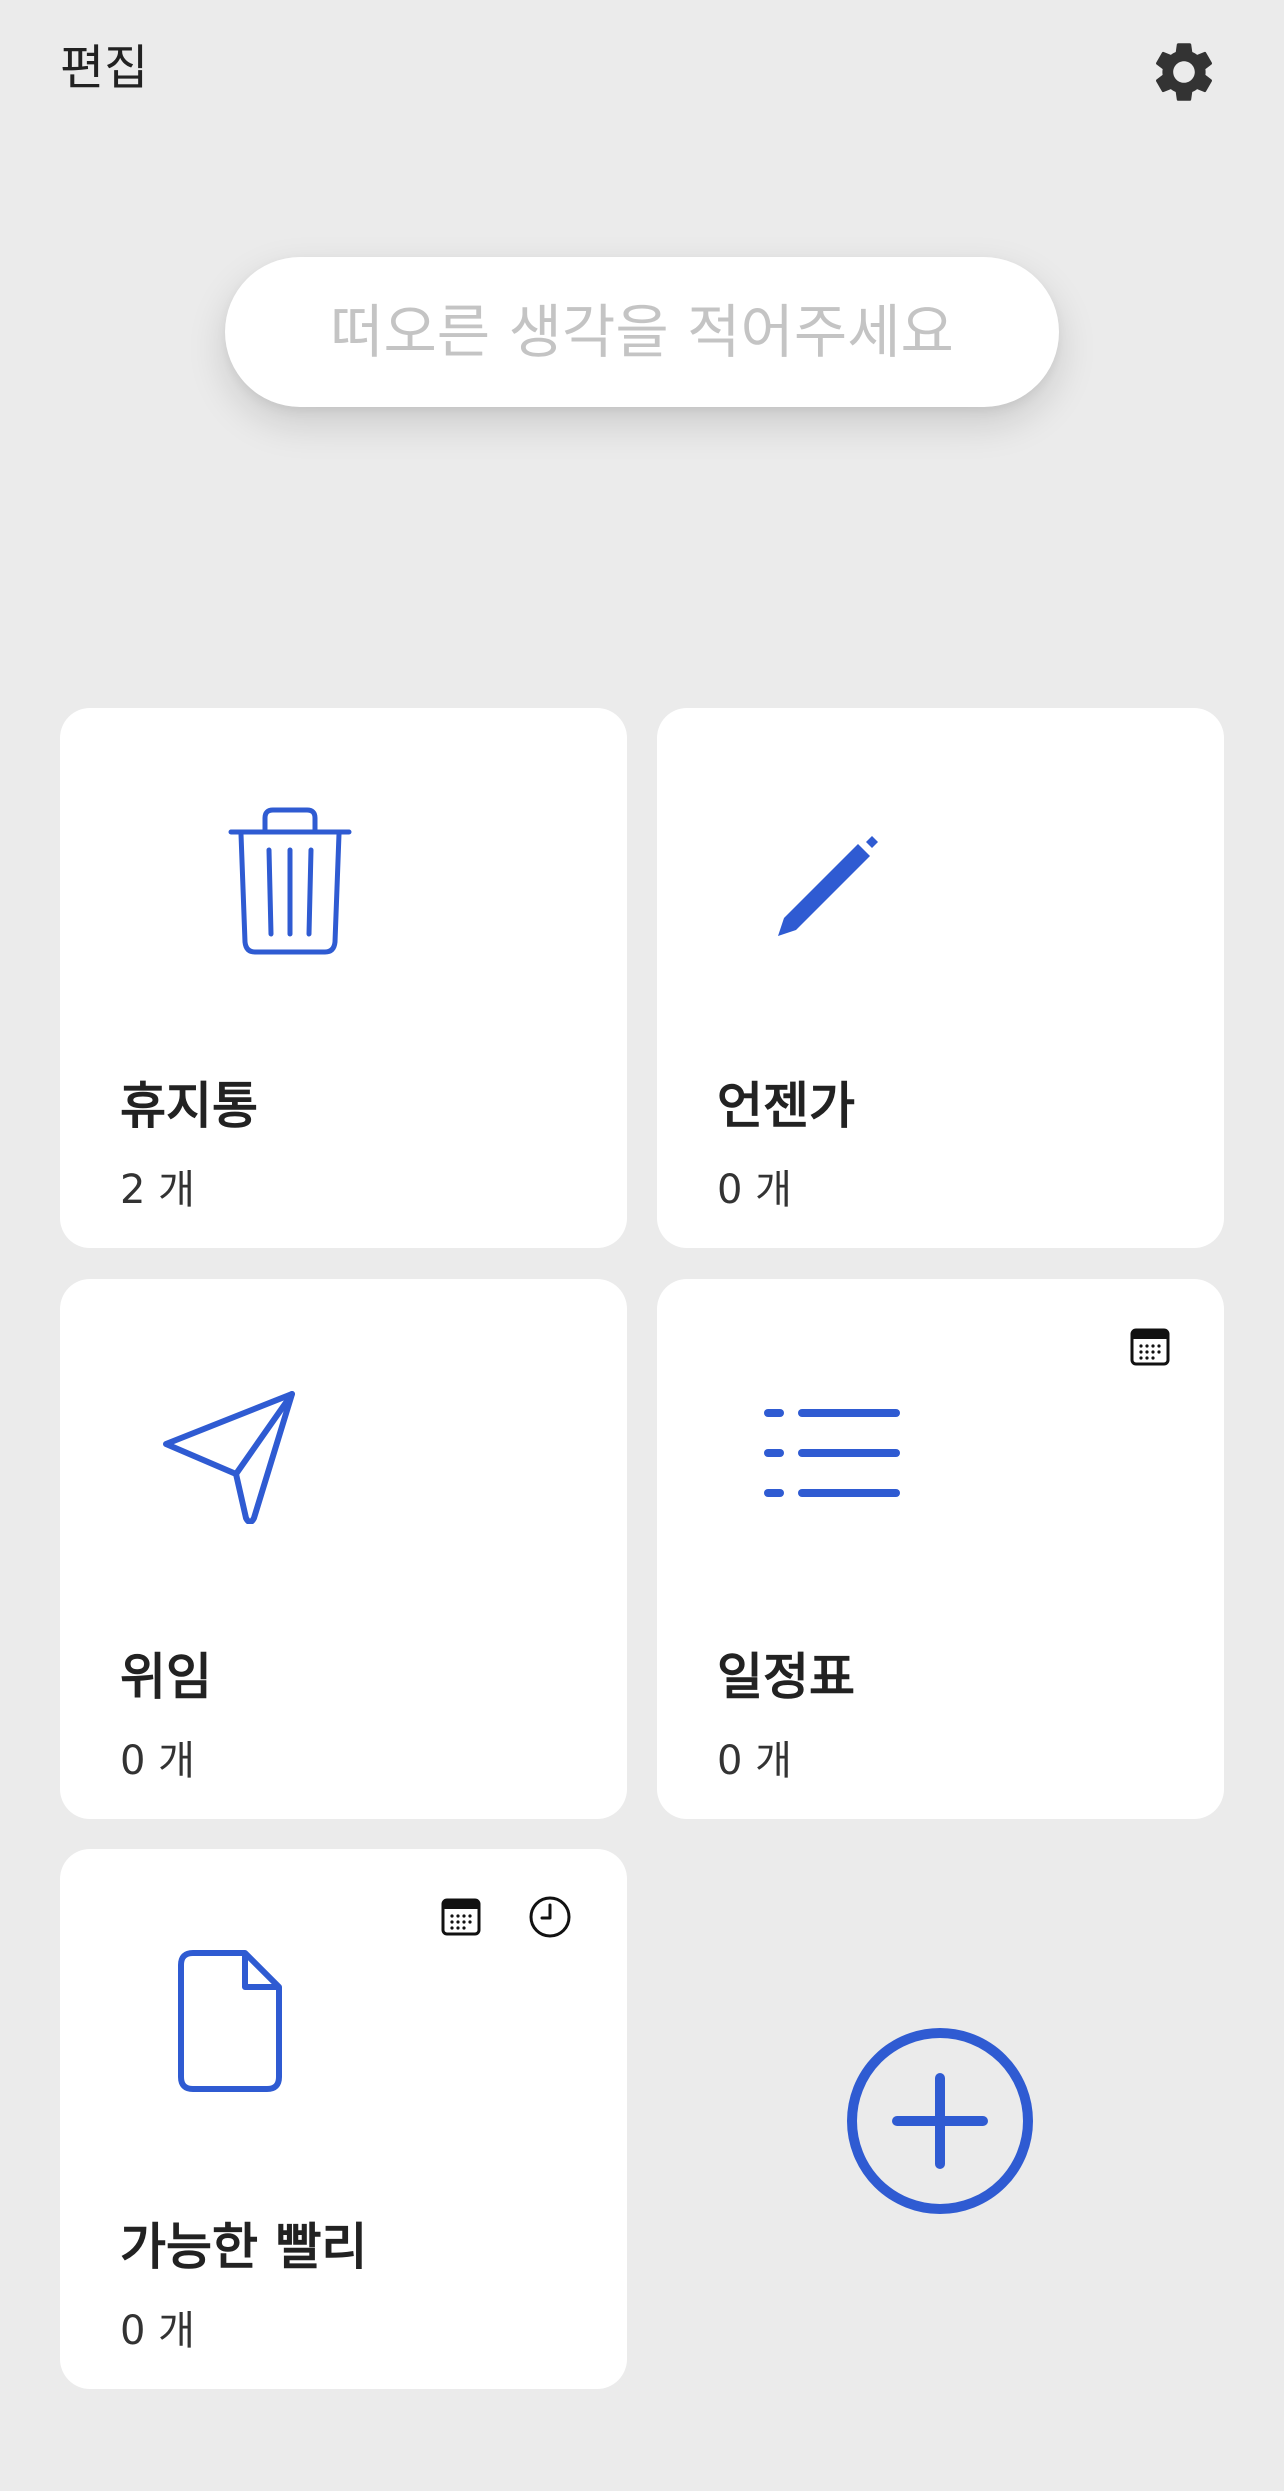 This screenshot has width=1284, height=2491. I want to click on card-title: 위임, so click(166, 1677).